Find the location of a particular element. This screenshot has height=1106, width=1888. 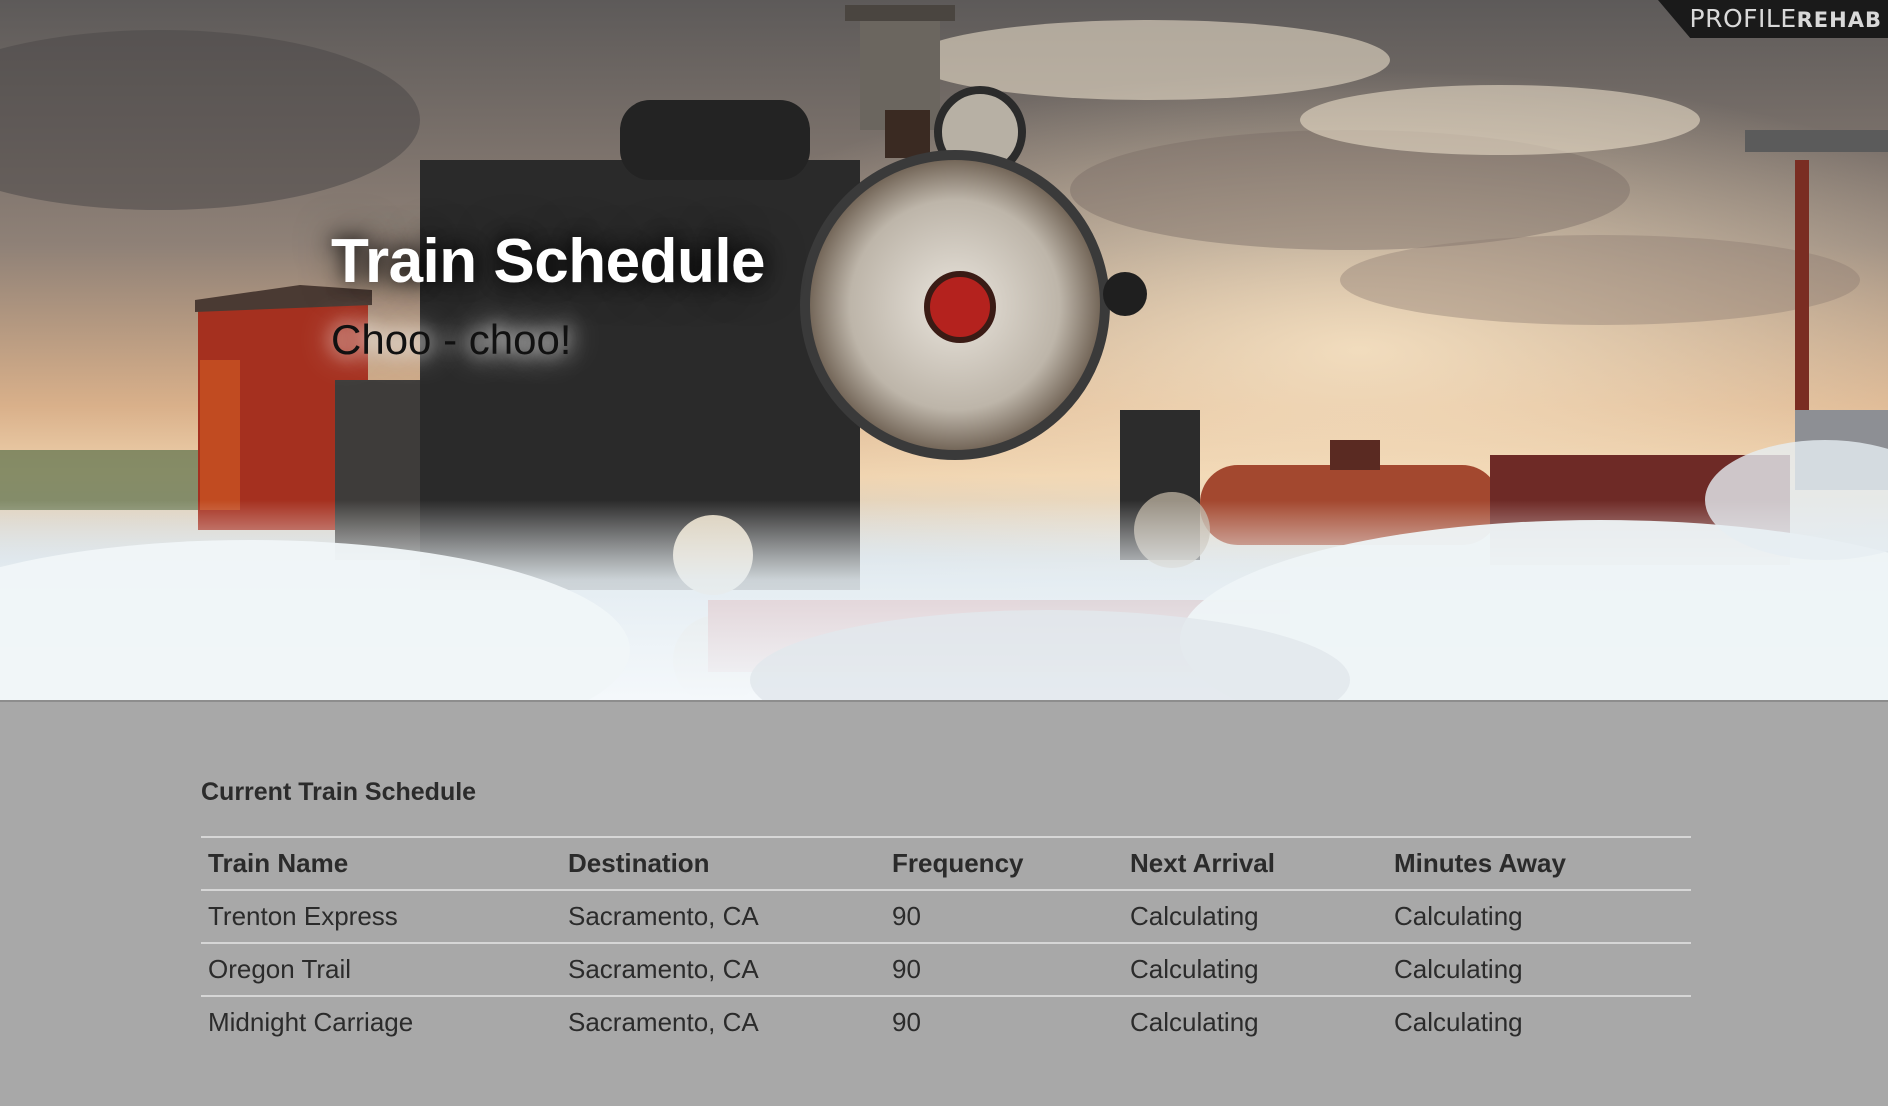

column-header-next-arrival: Next Arrival is located at coordinates (1255, 863).